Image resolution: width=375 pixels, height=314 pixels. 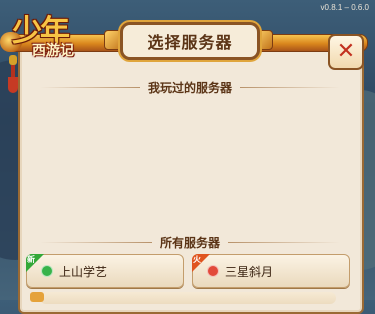 What do you see at coordinates (183, 298) in the screenshot?
I see `next-server-row` at bounding box center [183, 298].